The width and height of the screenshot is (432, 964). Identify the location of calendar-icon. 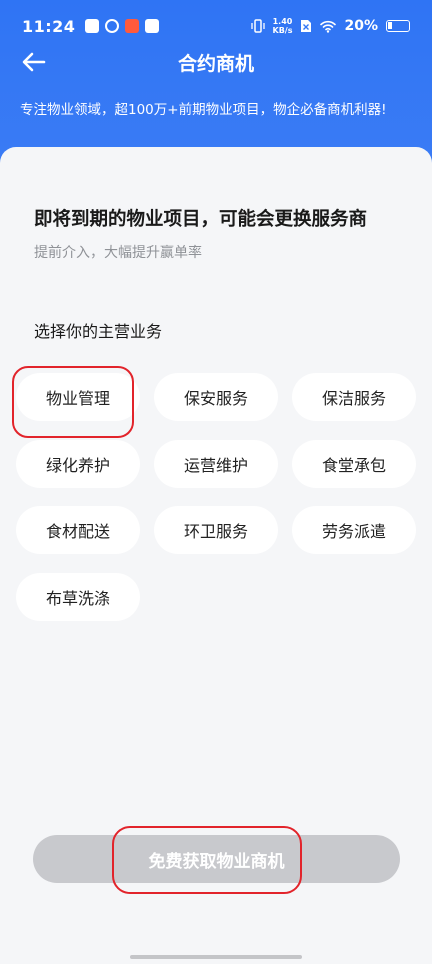
(92, 26).